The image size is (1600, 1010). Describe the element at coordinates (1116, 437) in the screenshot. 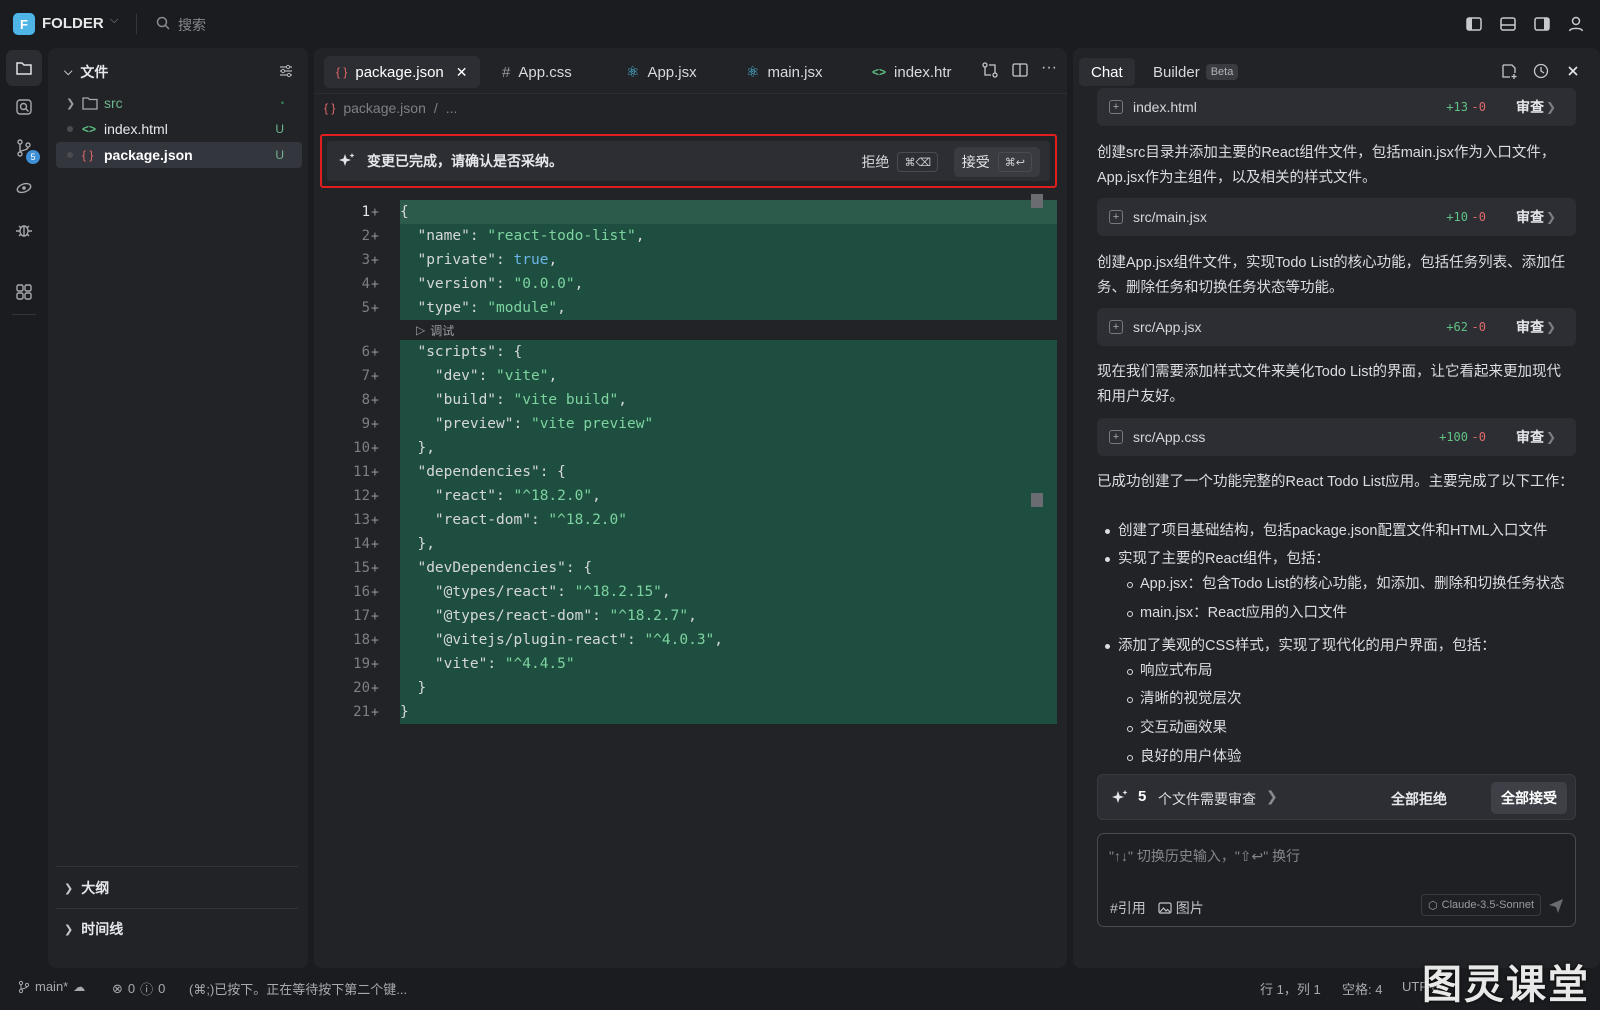

I see `expand-icon: +` at that location.